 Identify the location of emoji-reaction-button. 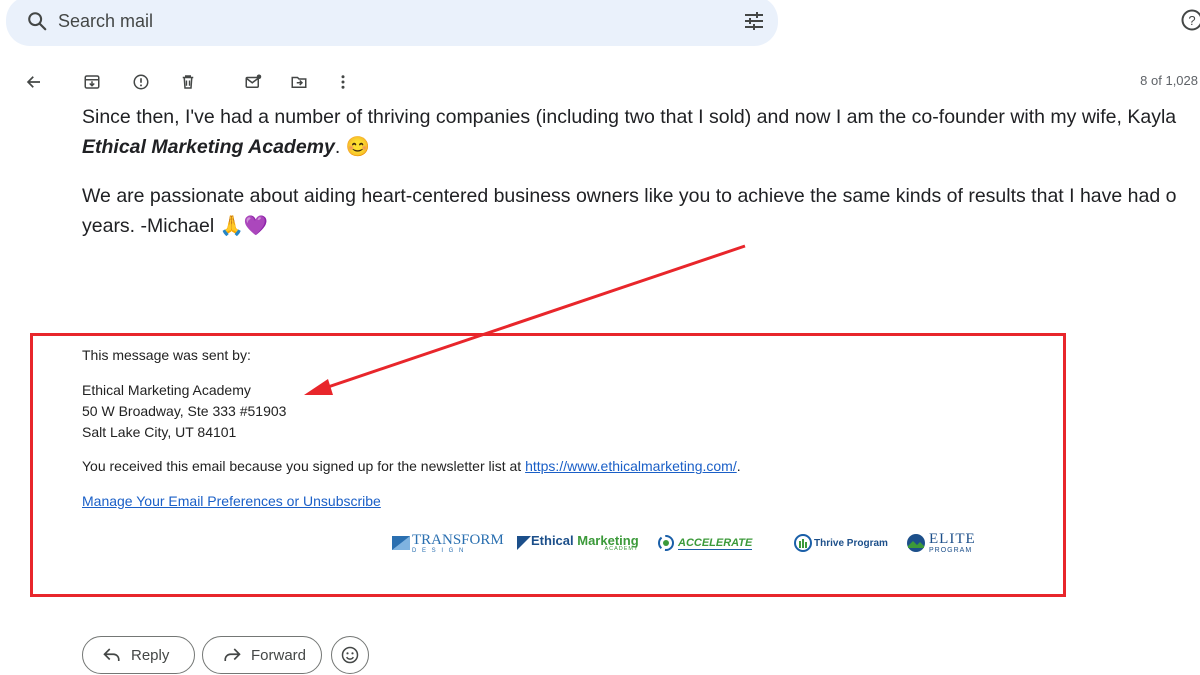
(350, 655).